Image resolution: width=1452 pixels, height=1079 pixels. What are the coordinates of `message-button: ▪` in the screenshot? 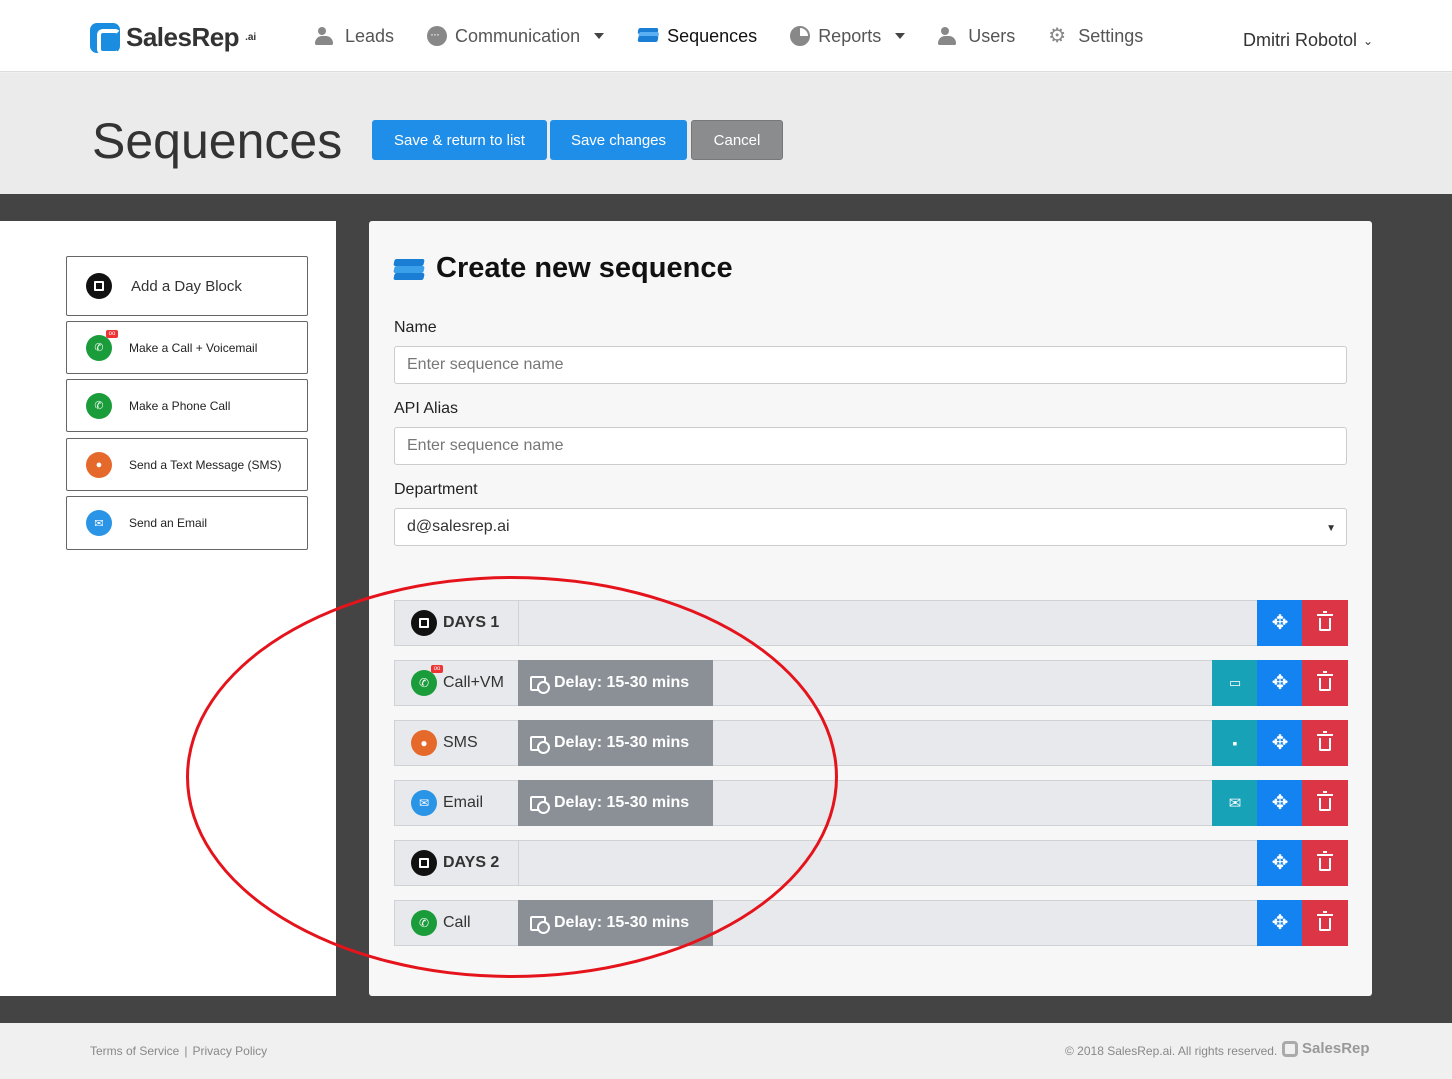 It's located at (1235, 743).